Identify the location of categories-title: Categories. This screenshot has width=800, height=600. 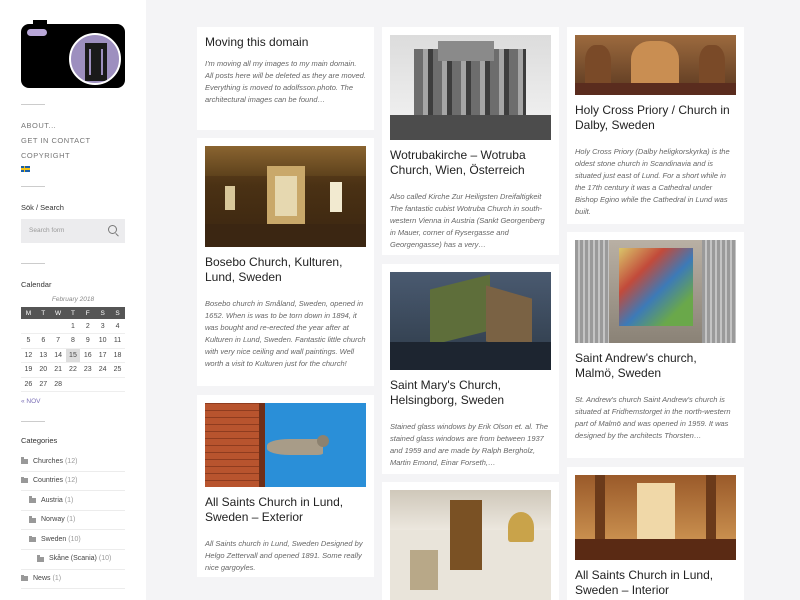
(39, 440).